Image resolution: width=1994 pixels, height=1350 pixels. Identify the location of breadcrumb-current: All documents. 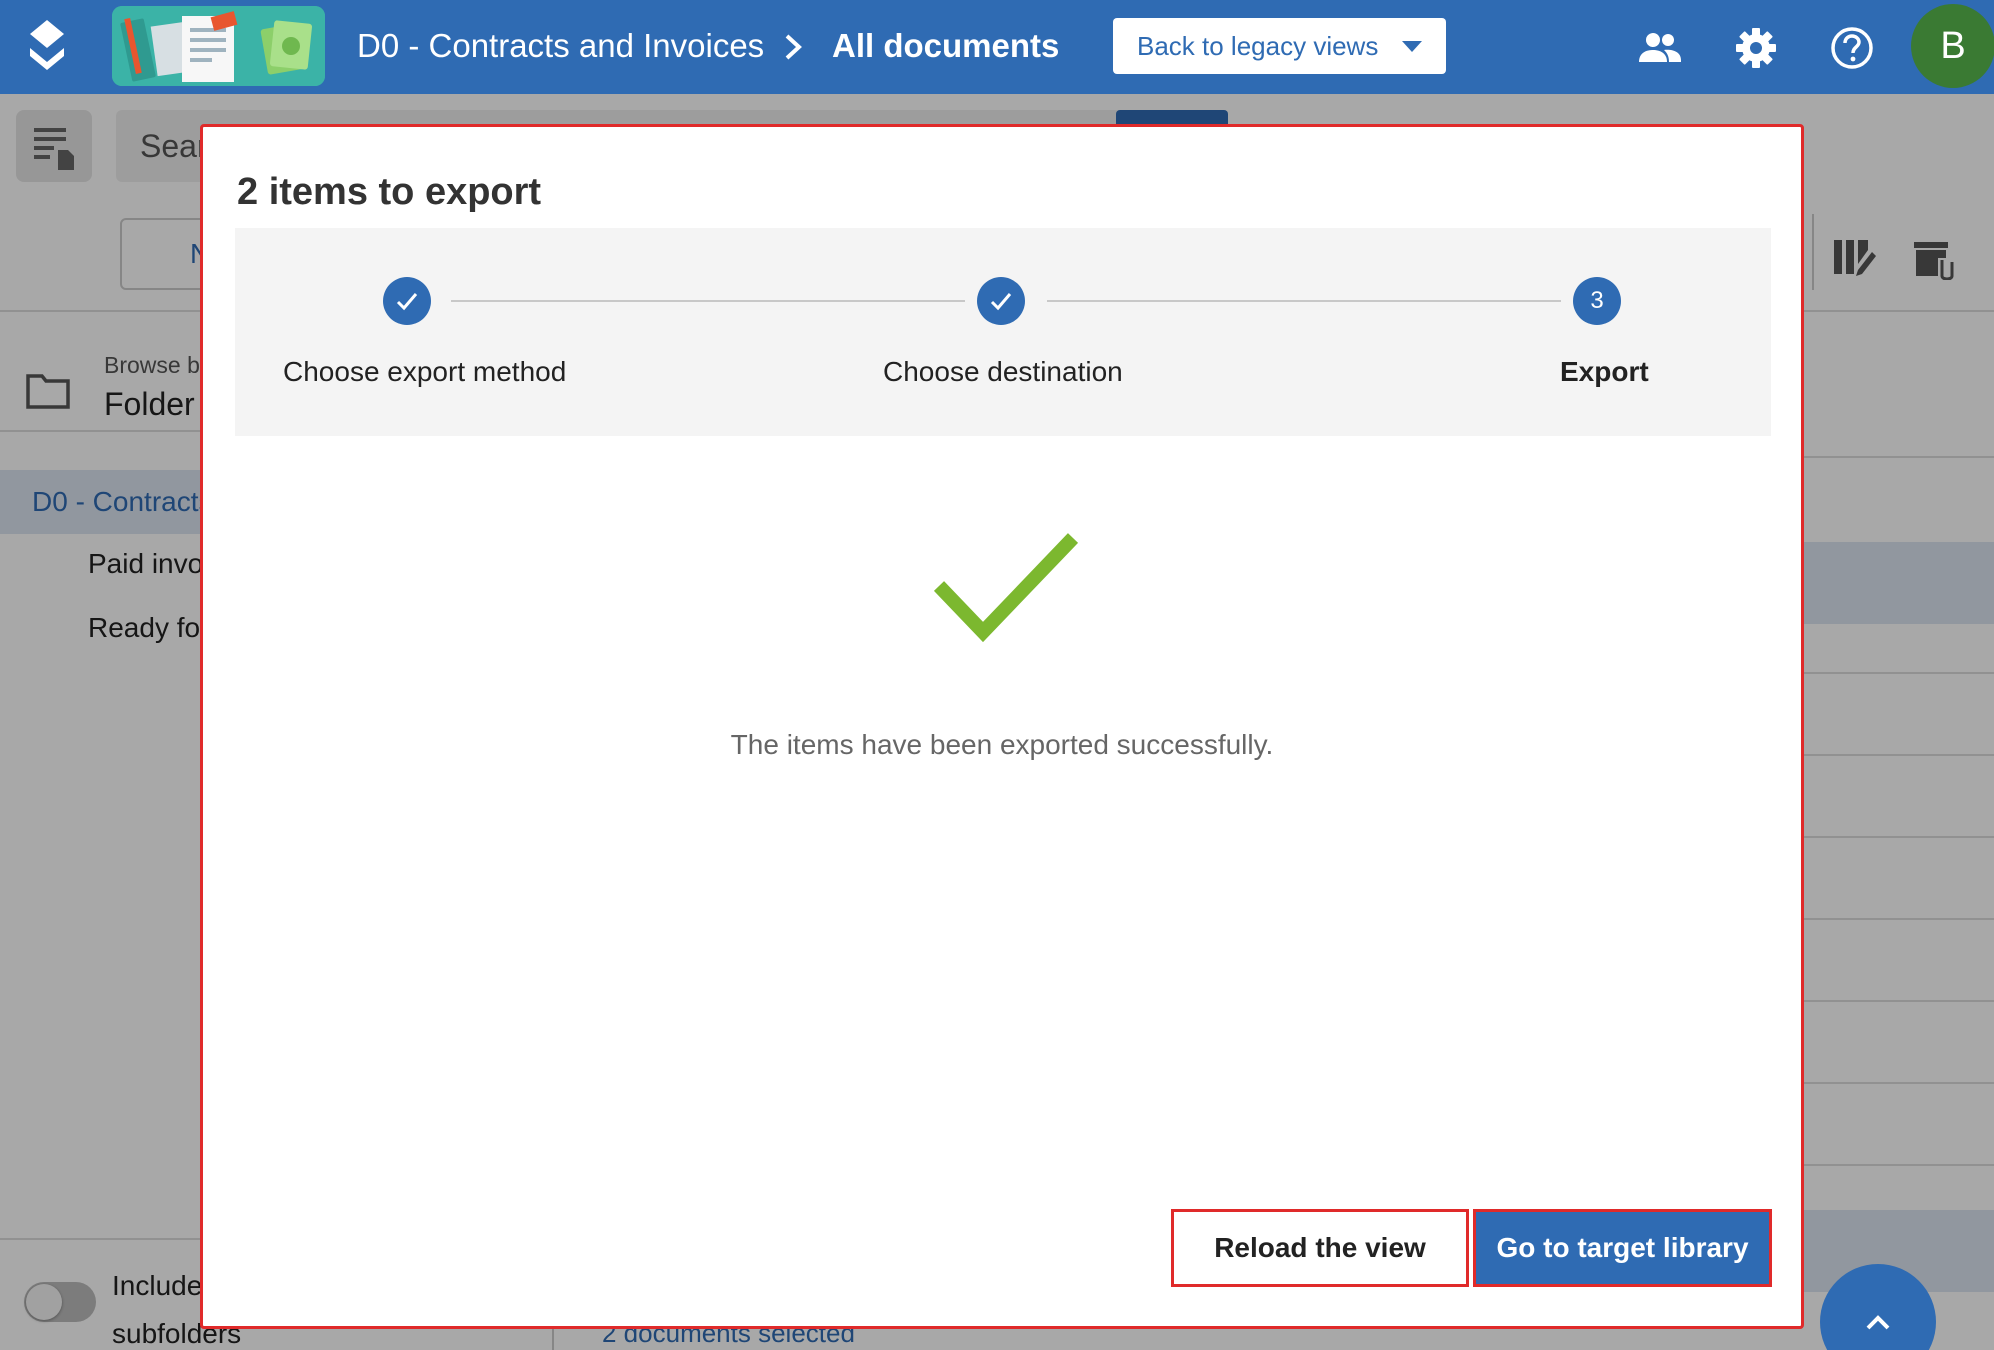
(946, 45).